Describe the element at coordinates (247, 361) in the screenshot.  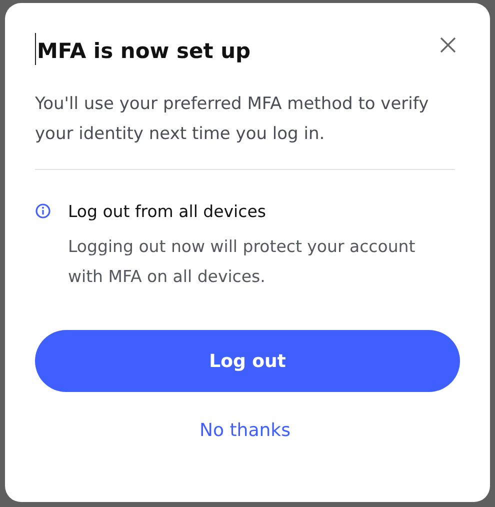
I see `log-out-button: Log out` at that location.